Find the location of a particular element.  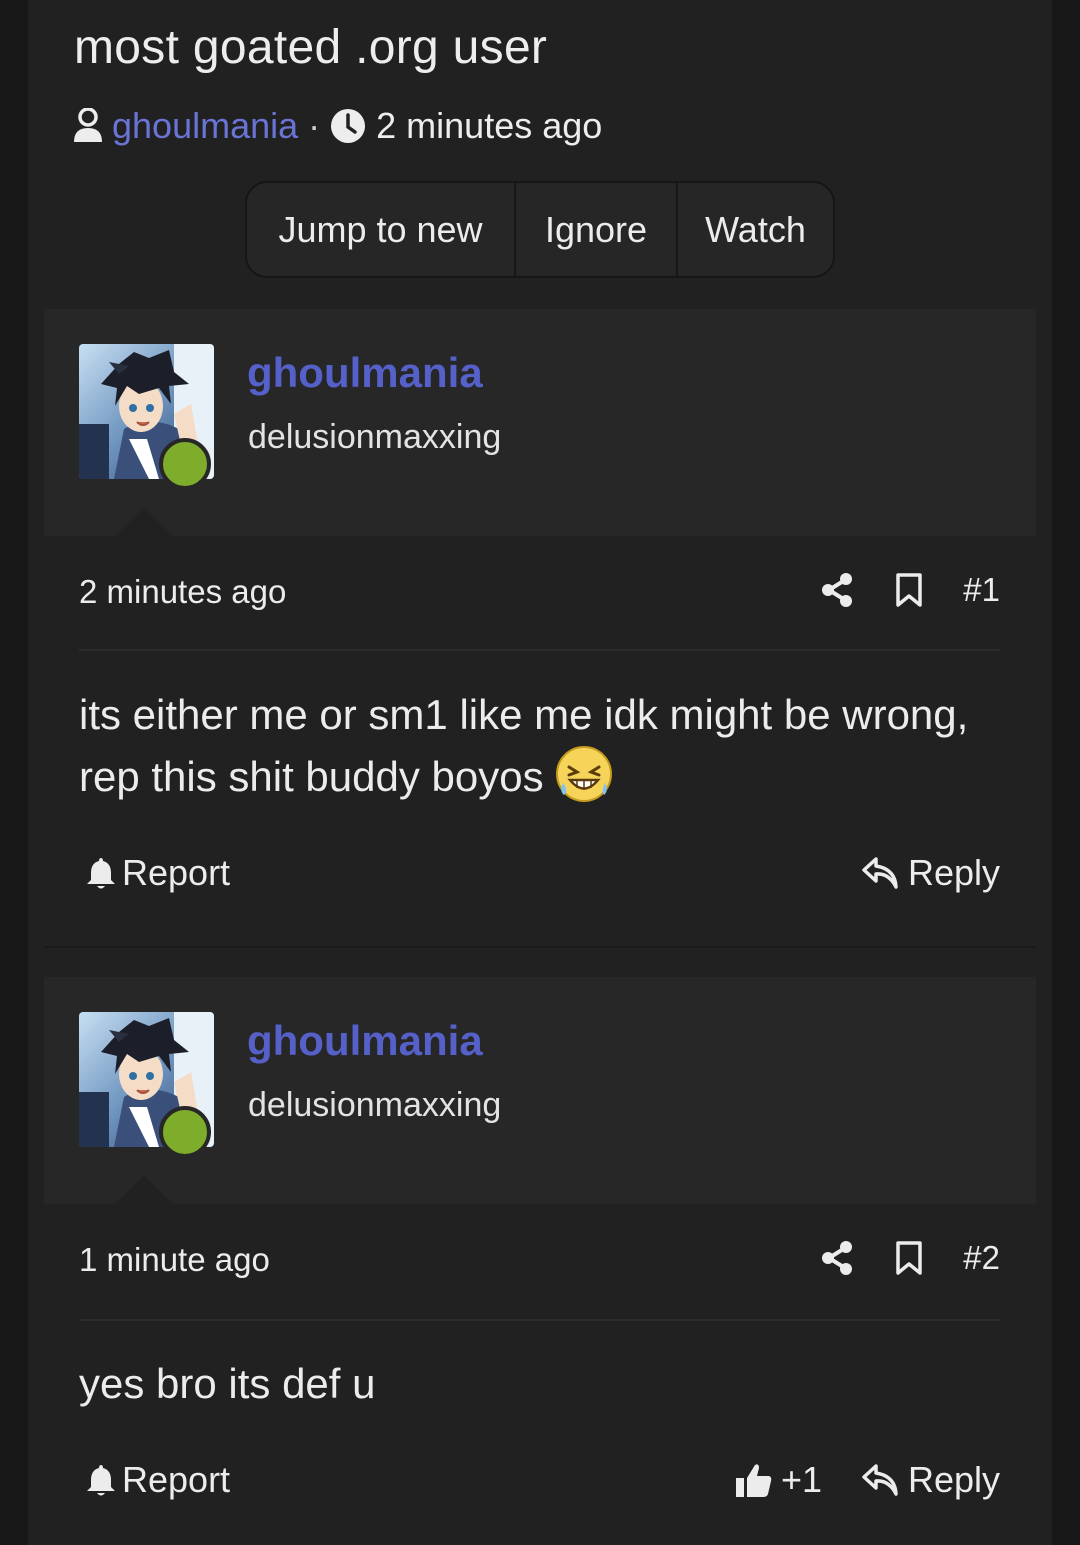

jump-to-new-button: Jump to new is located at coordinates (380, 229).